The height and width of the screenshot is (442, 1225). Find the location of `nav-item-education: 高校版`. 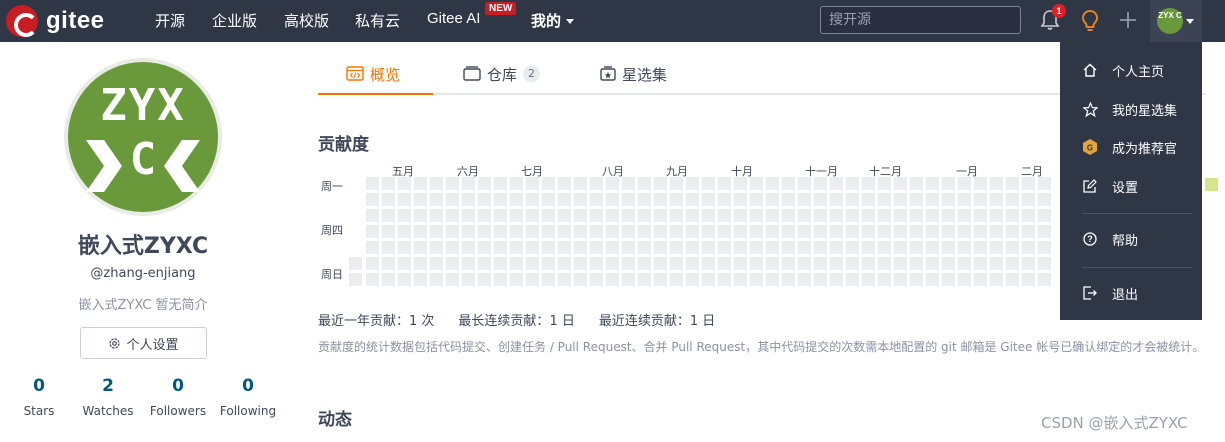

nav-item-education: 高校版 is located at coordinates (306, 20).